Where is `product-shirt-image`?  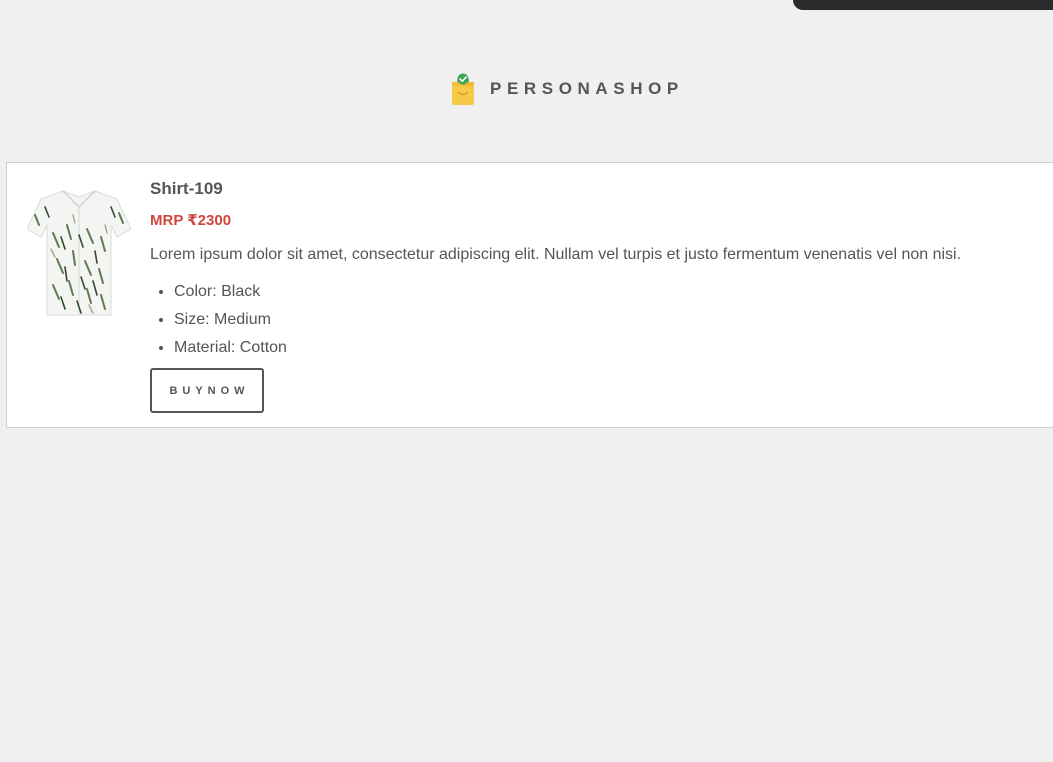 product-shirt-image is located at coordinates (79, 252).